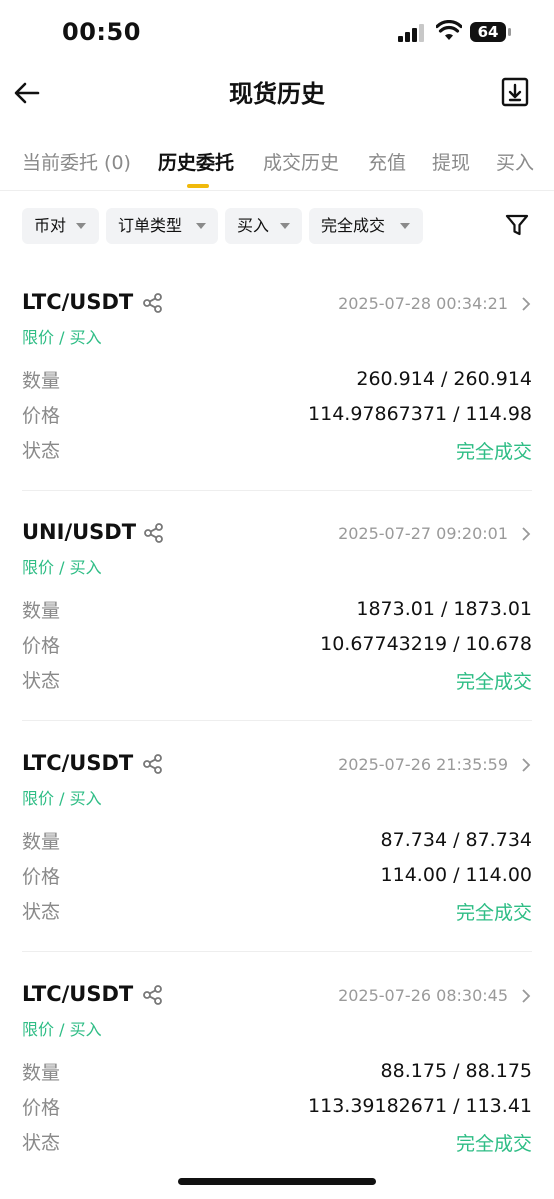  I want to click on tab-order-history: 历史委托, so click(196, 161).